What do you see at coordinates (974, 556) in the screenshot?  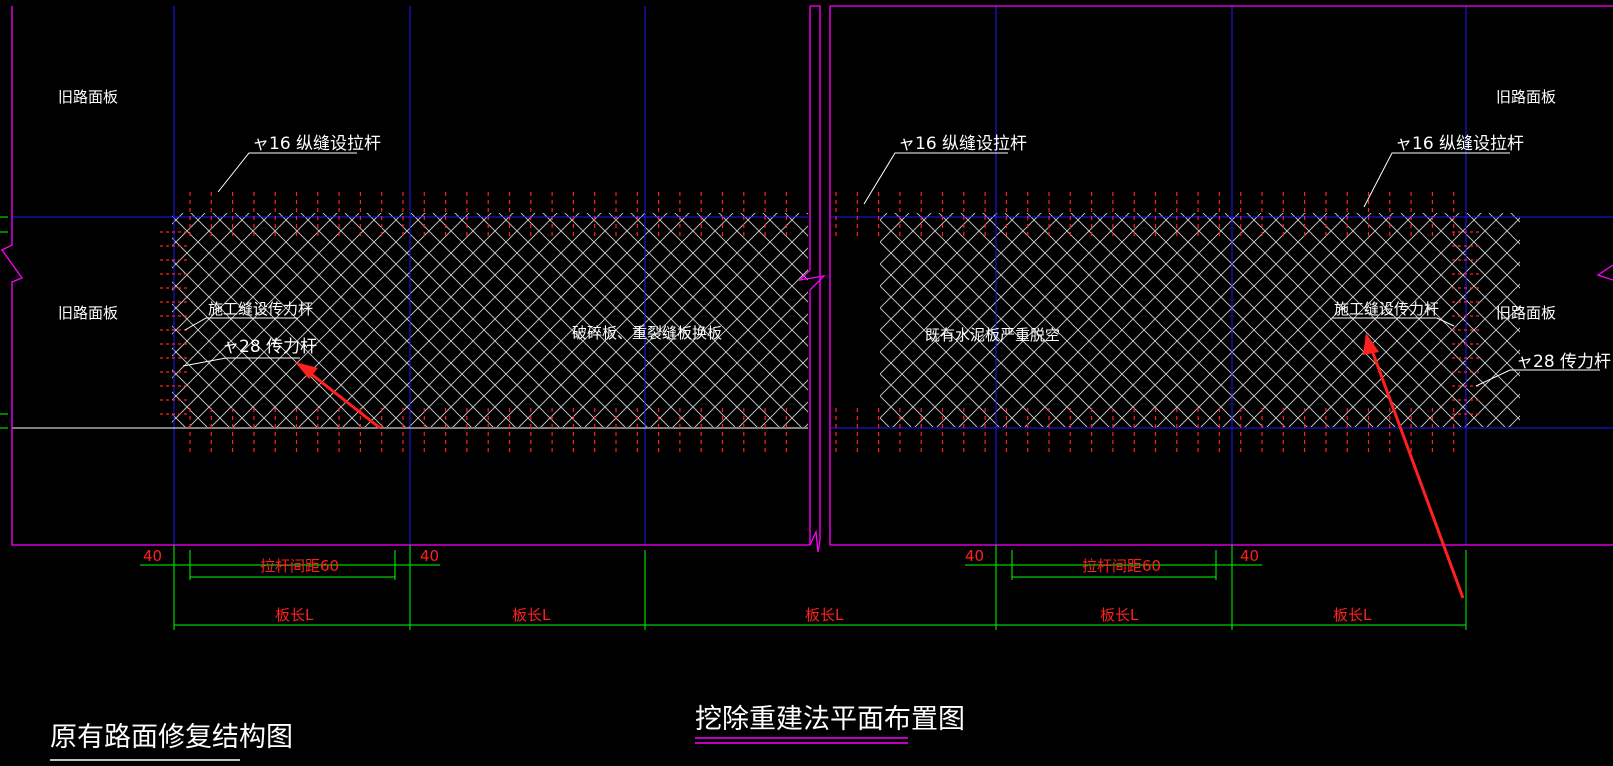 I see `dim-40-3: 40` at bounding box center [974, 556].